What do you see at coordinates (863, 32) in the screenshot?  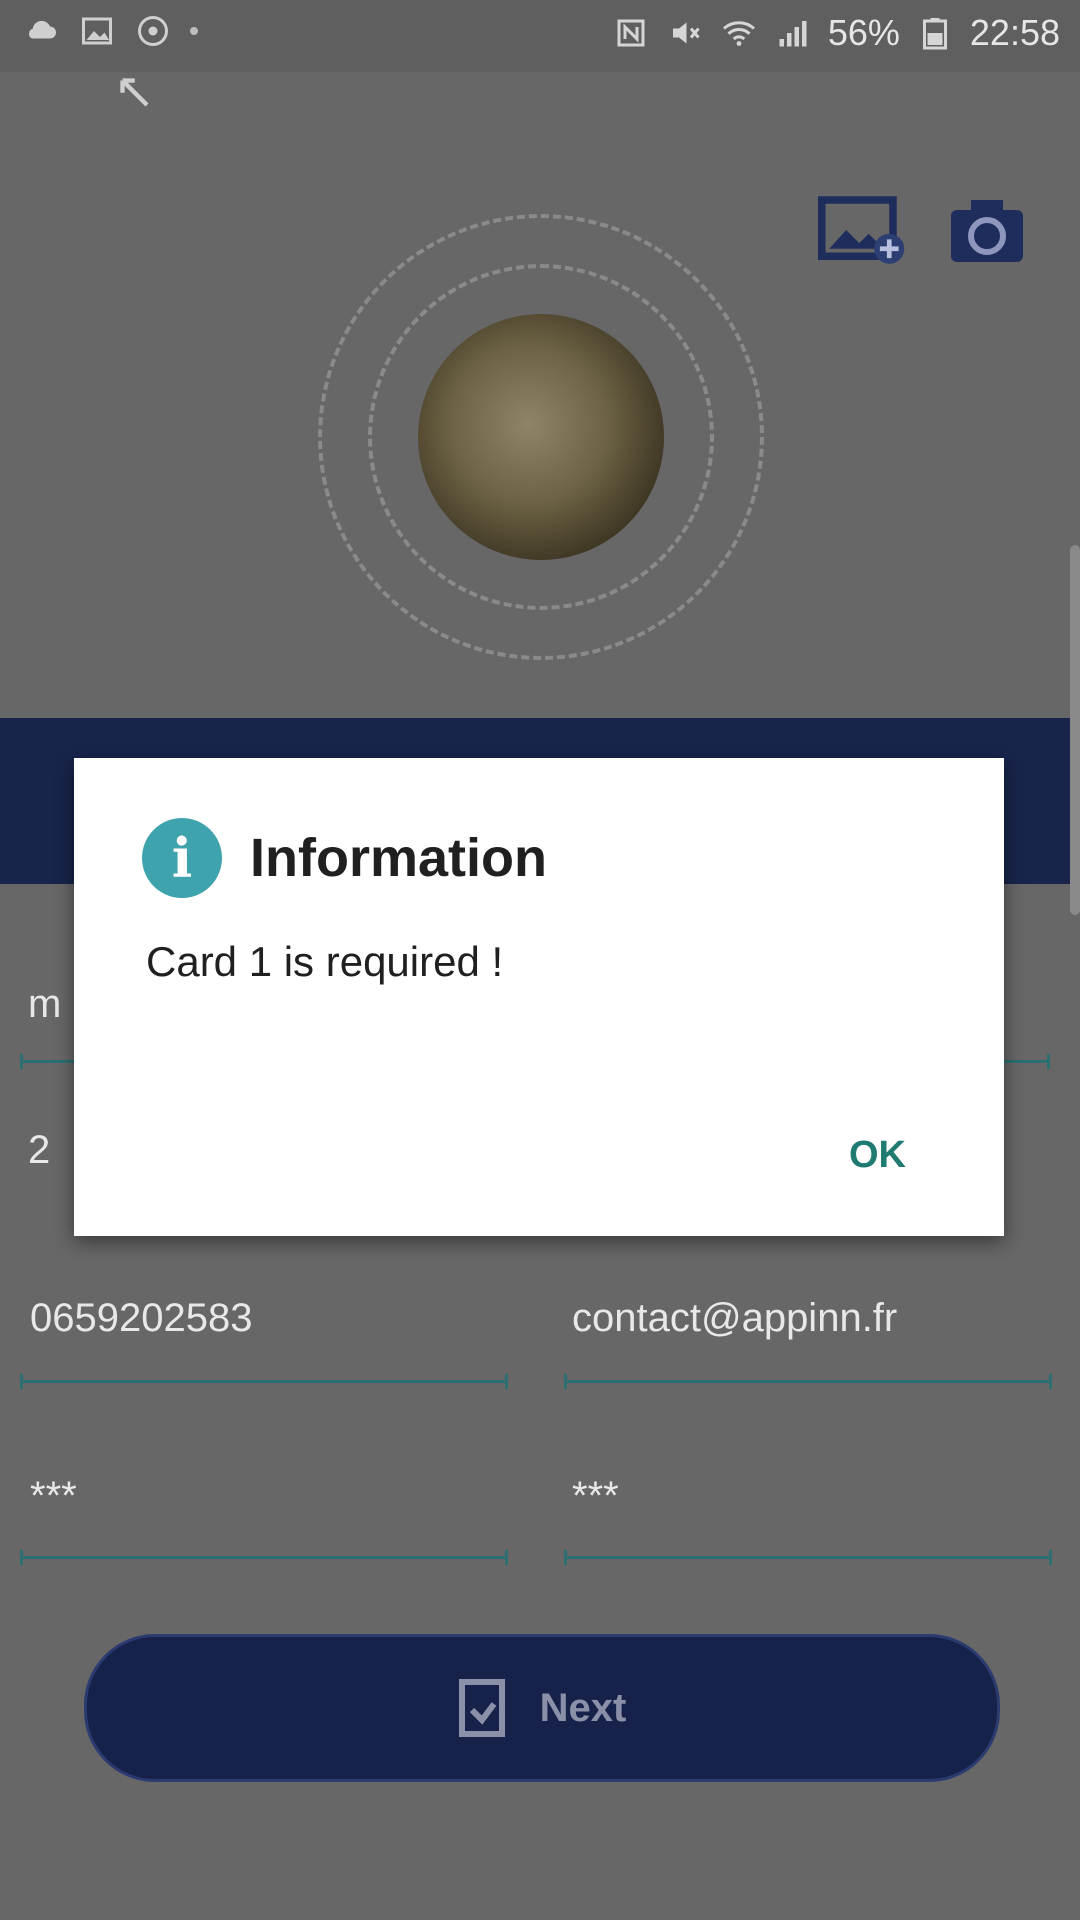 I see `battery-percent: 56%` at bounding box center [863, 32].